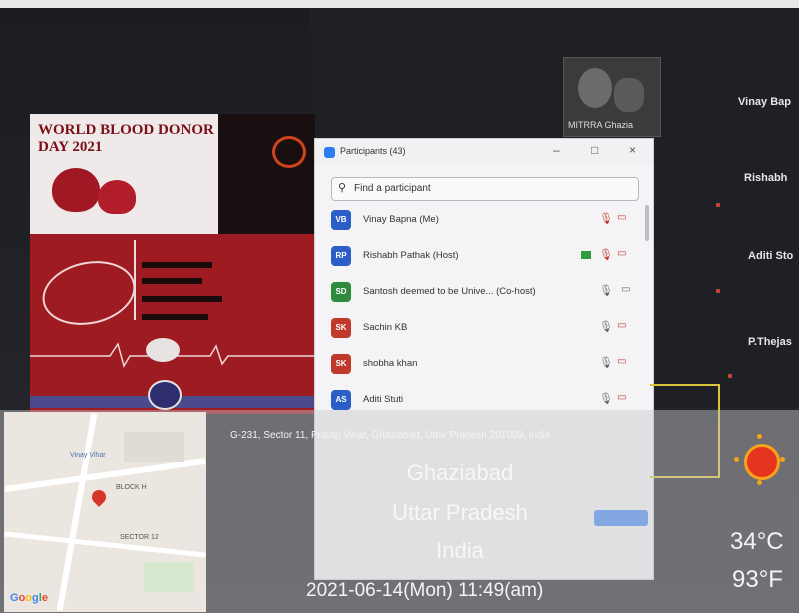  I want to click on country-text: India, so click(460, 550).